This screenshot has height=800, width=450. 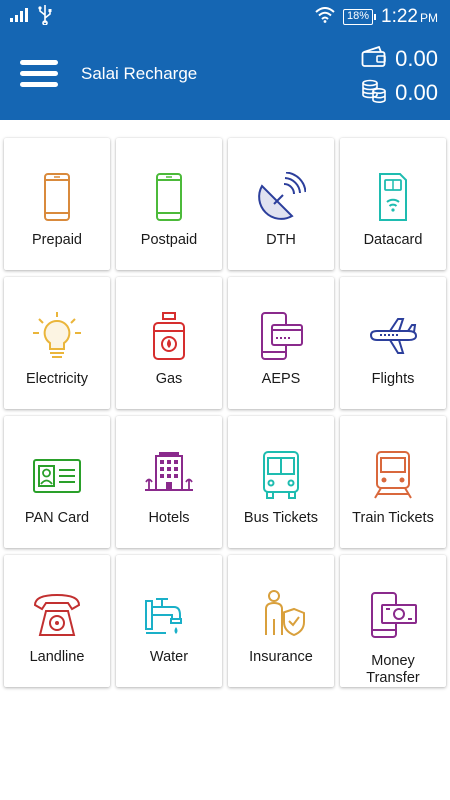 What do you see at coordinates (409, 16) in the screenshot?
I see `clock: 1:22 PM` at bounding box center [409, 16].